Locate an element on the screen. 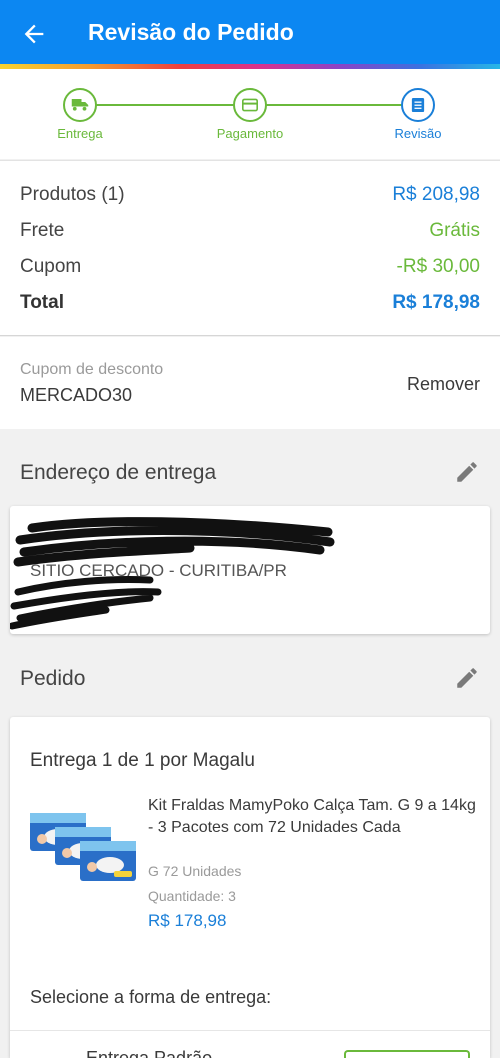 Image resolution: width=500 pixels, height=1058 pixels. delivery-prompt: Selecione a forma de entrega: is located at coordinates (151, 997).